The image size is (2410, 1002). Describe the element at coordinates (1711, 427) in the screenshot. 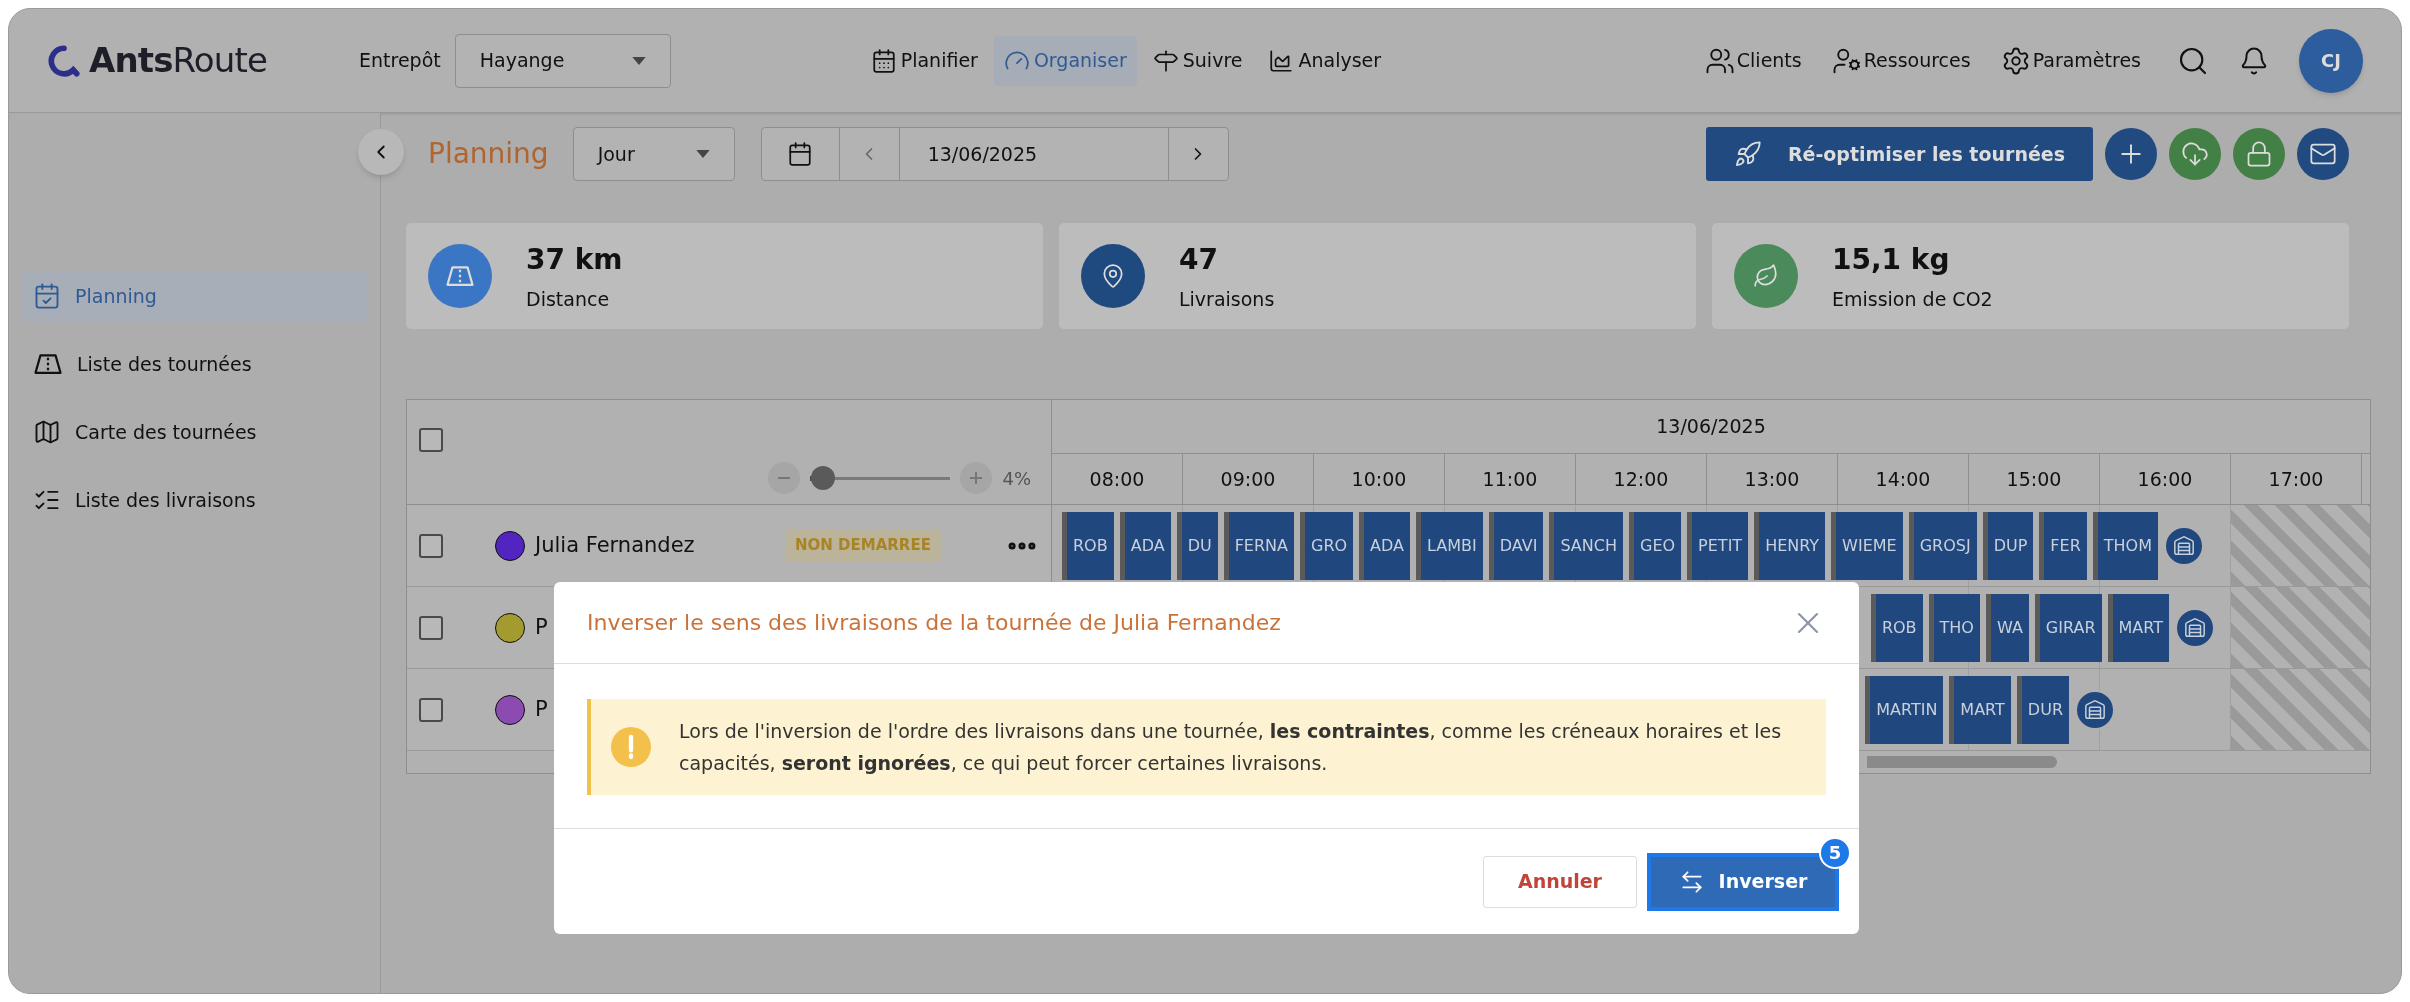

I see `timeline-date: 13/06/2025` at that location.